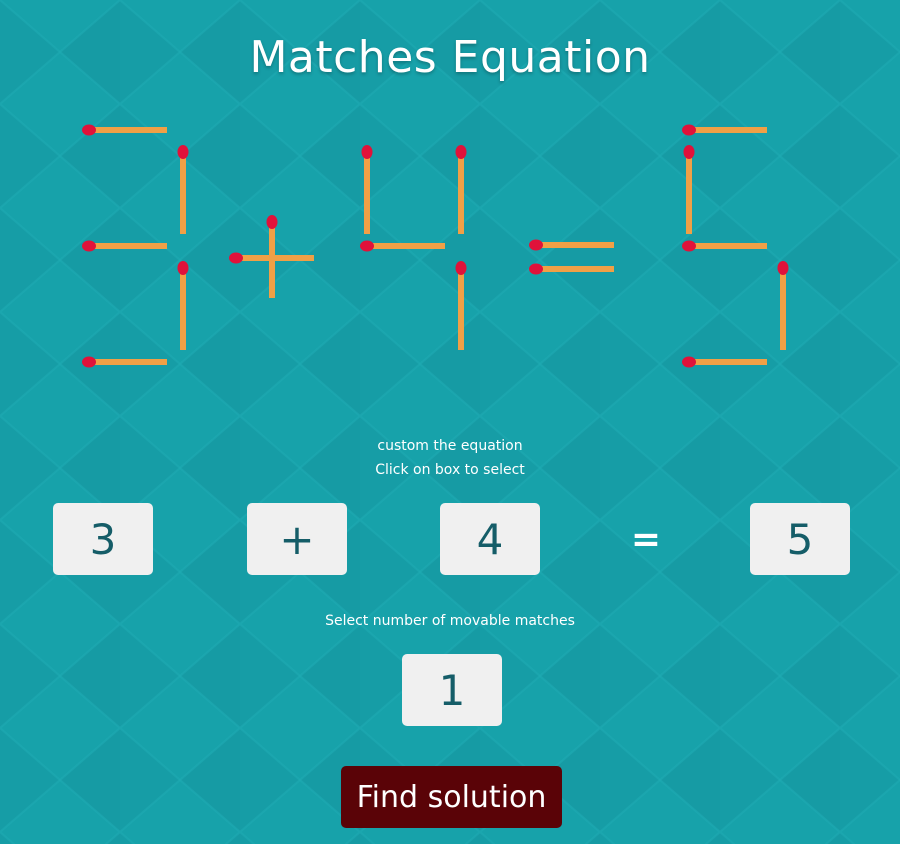 Image resolution: width=900 pixels, height=844 pixels. What do you see at coordinates (689, 189) in the screenshot?
I see `match-digit4-f` at bounding box center [689, 189].